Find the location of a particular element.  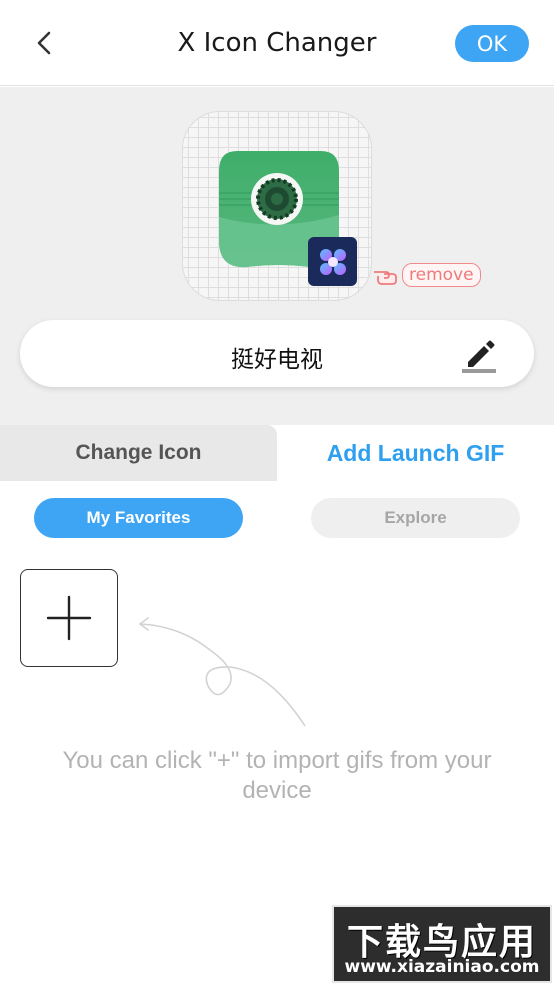

tab-add-launch-gif: Add Launch GIF is located at coordinates (415, 453).